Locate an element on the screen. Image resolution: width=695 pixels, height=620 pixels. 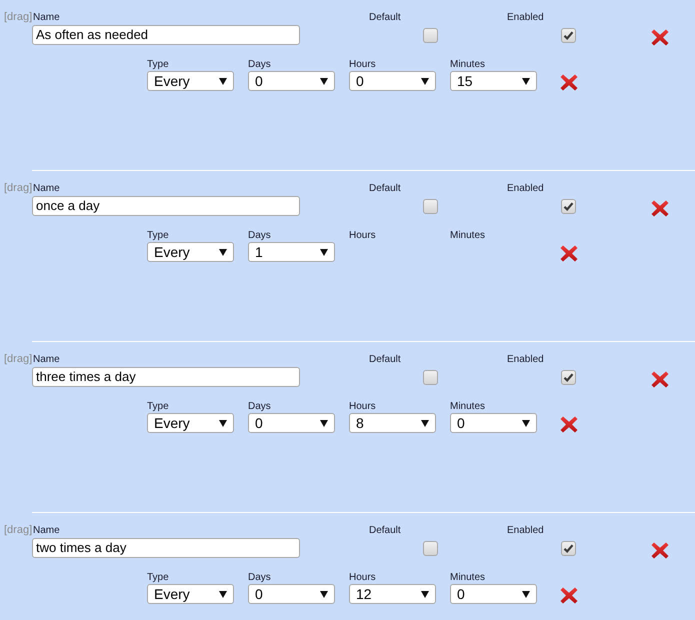
dropdown: 12 is located at coordinates (392, 594).